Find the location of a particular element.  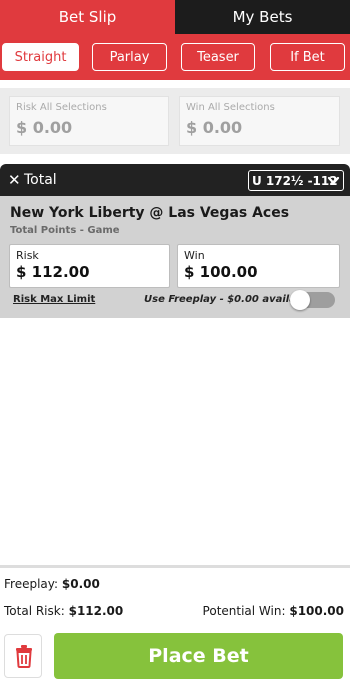

trash-icon is located at coordinates (24, 656).